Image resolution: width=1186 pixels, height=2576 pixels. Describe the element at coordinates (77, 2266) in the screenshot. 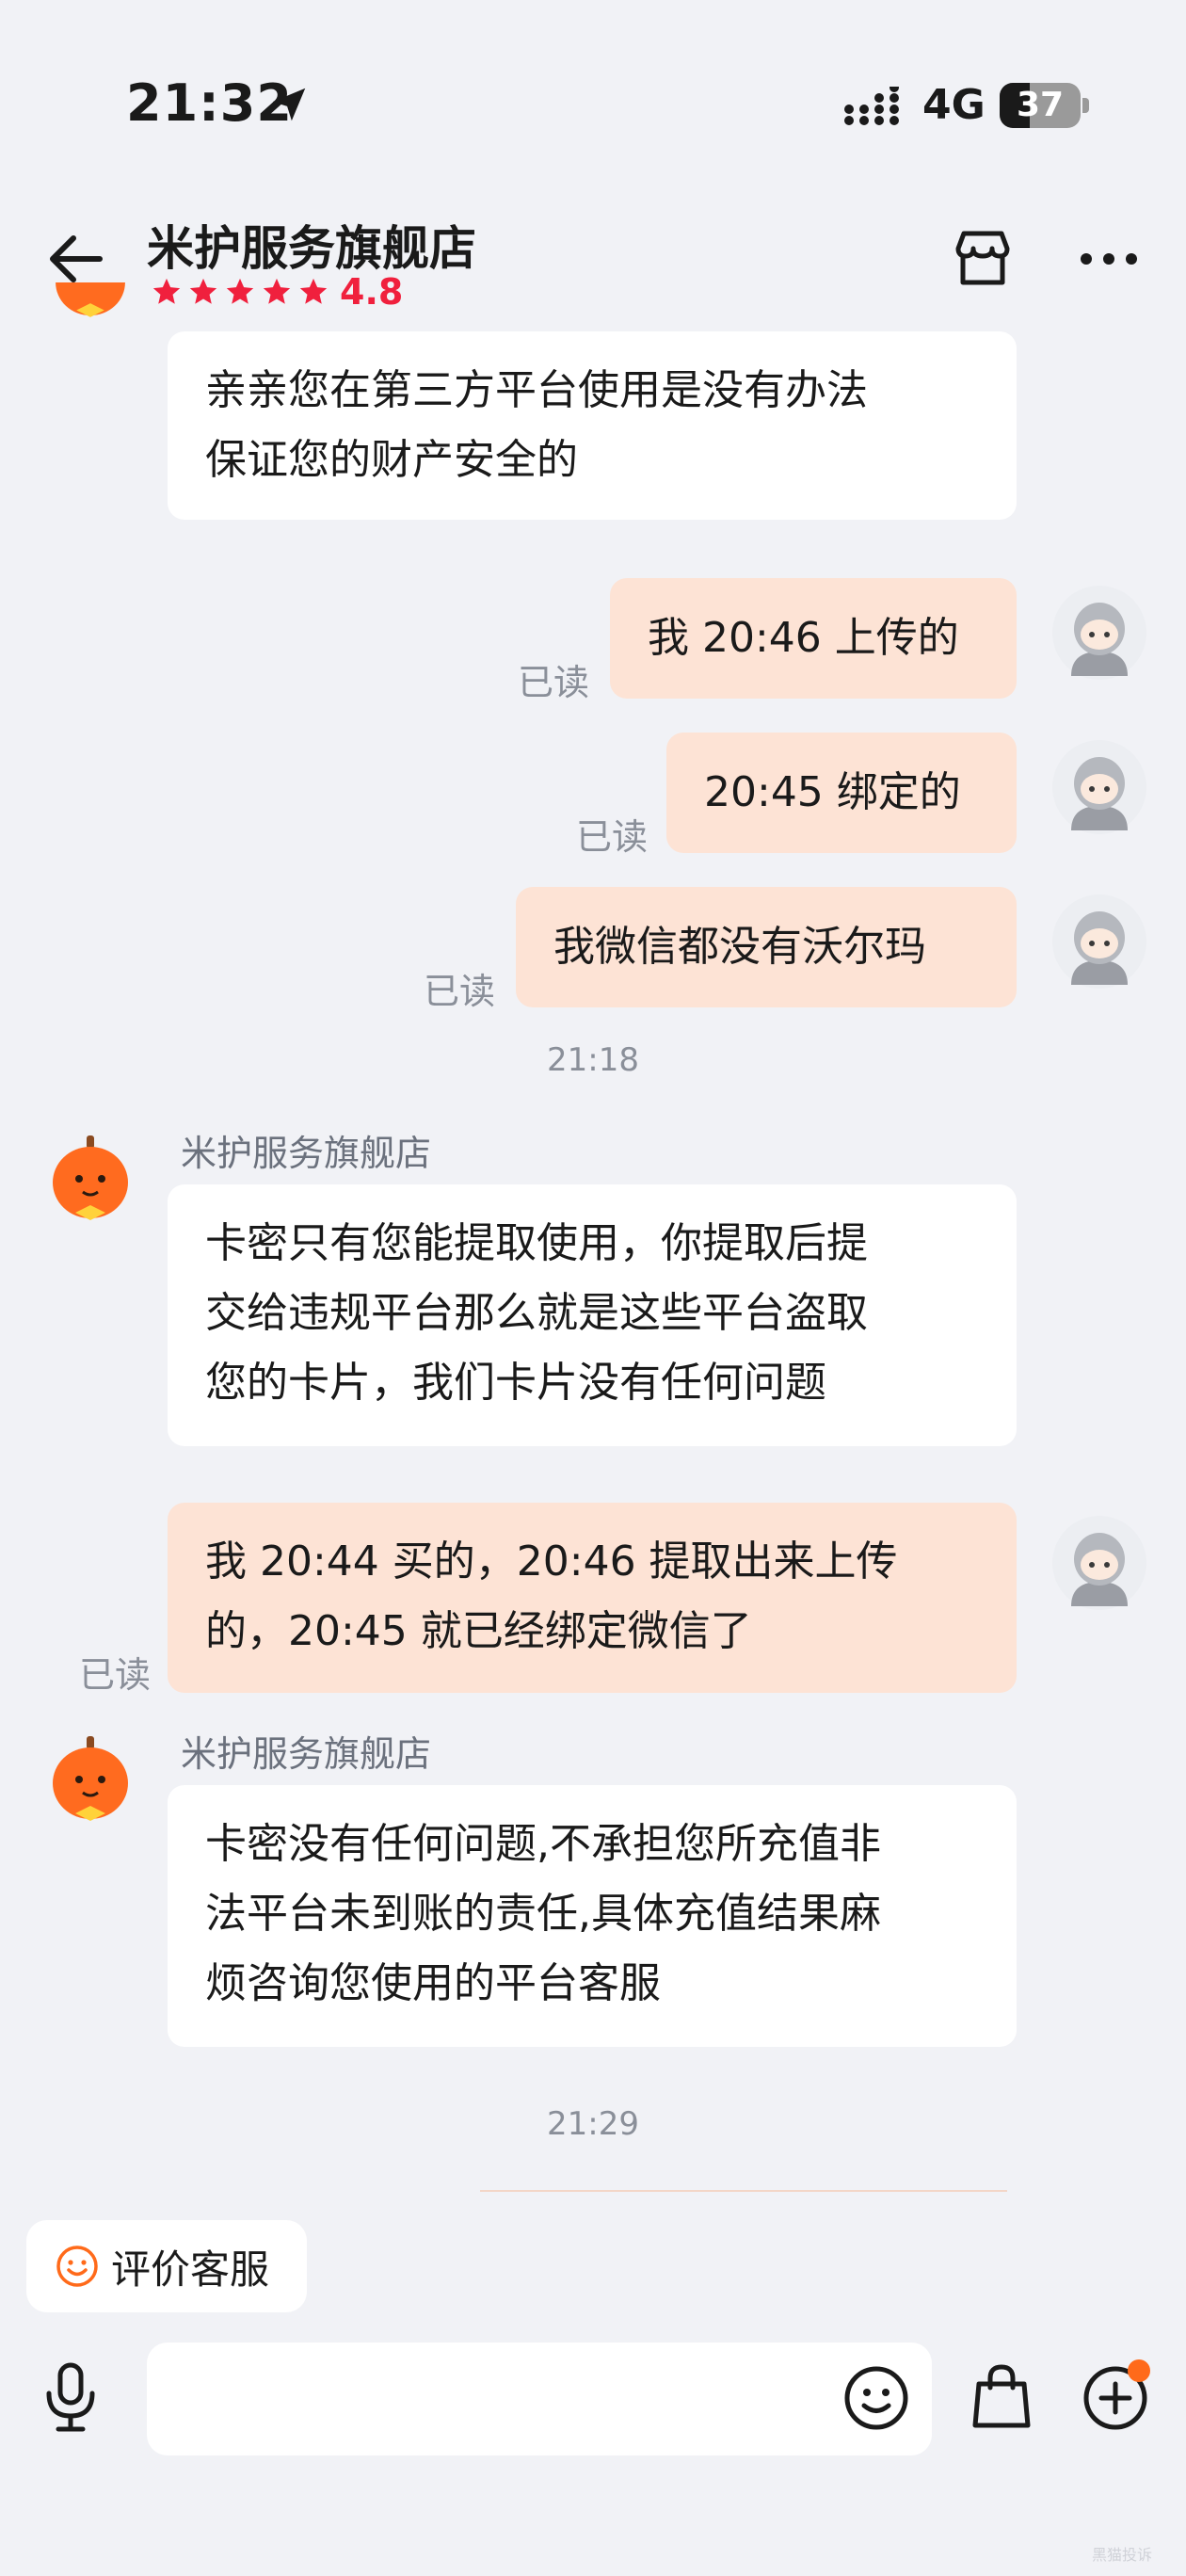

I see `smile-icon` at that location.